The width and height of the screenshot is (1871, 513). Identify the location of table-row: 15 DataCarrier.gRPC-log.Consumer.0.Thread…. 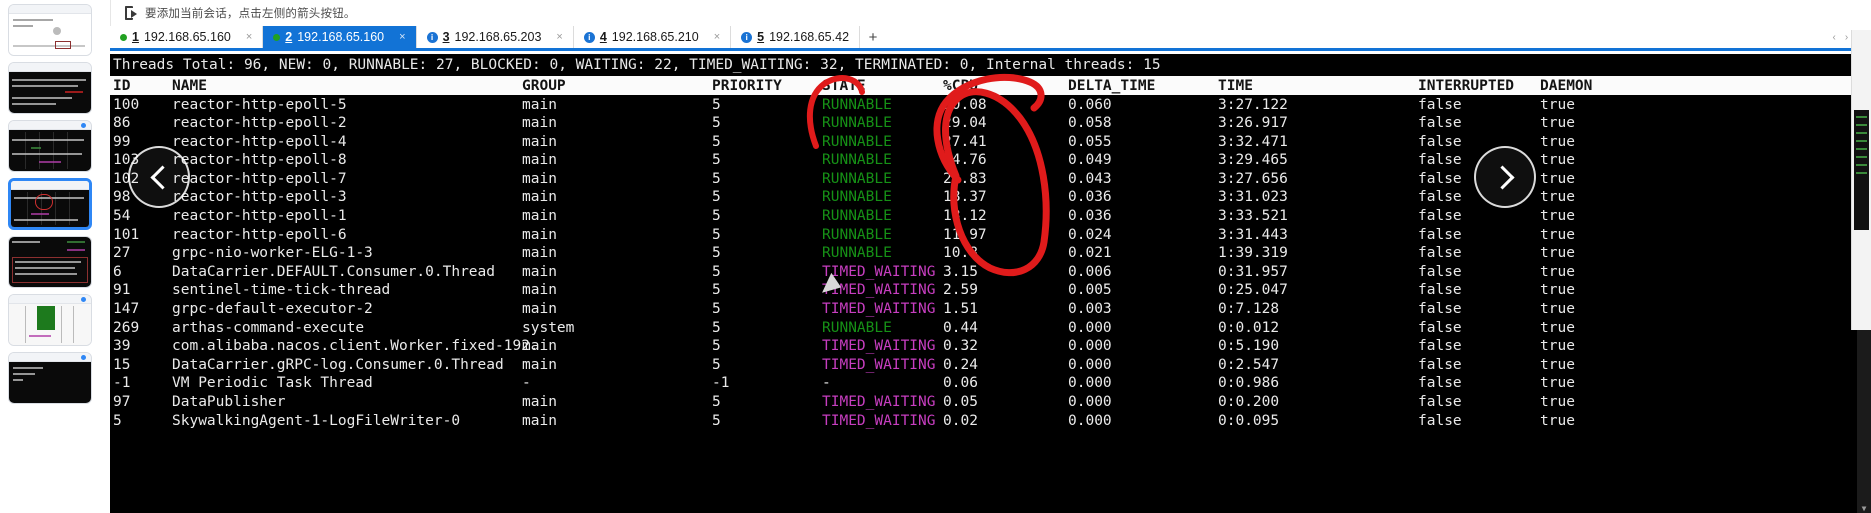
(983, 365).